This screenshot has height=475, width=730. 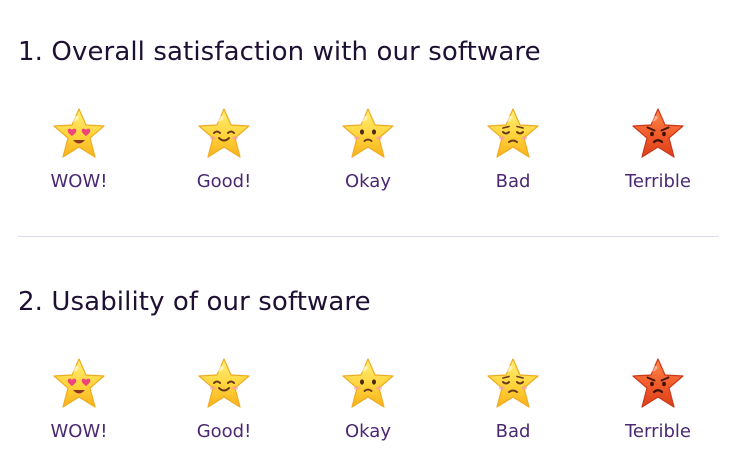 I want to click on question-text: Overall satisfaction with our software, so click(x=296, y=52).